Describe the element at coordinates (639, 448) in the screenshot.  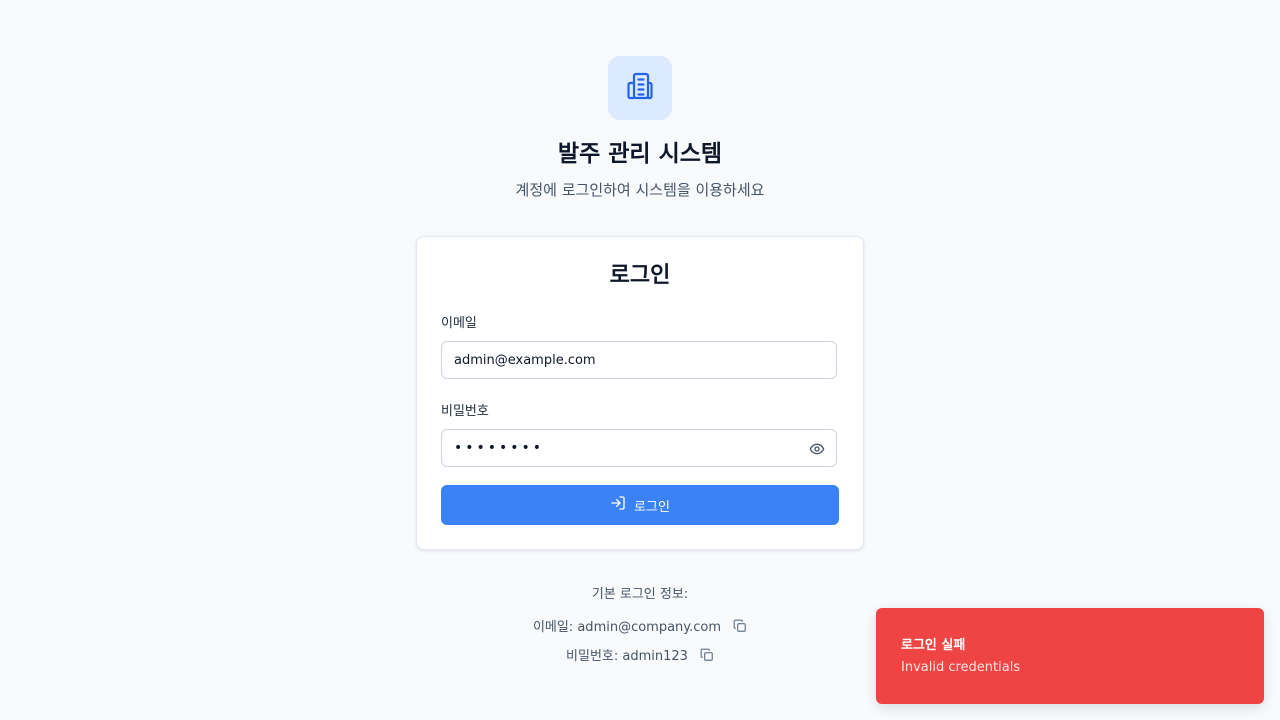
I see `password-input: ••••••••` at that location.